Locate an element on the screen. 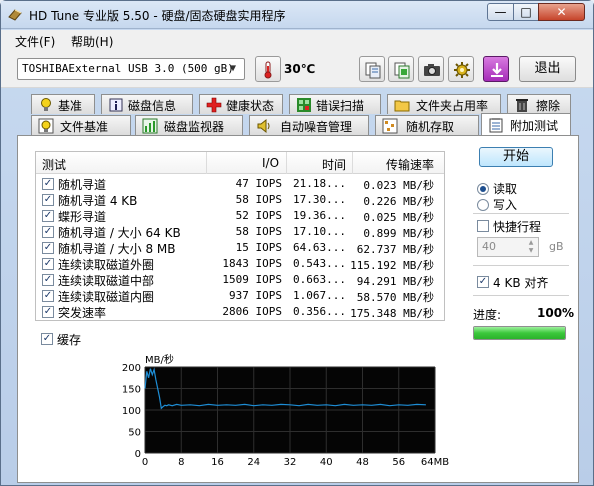 Image resolution: width=594 pixels, height=486 pixels. table-row: ✓ 突发速率 2806 IOPS 0.356... 175.348 MB/秒 is located at coordinates (240, 312).